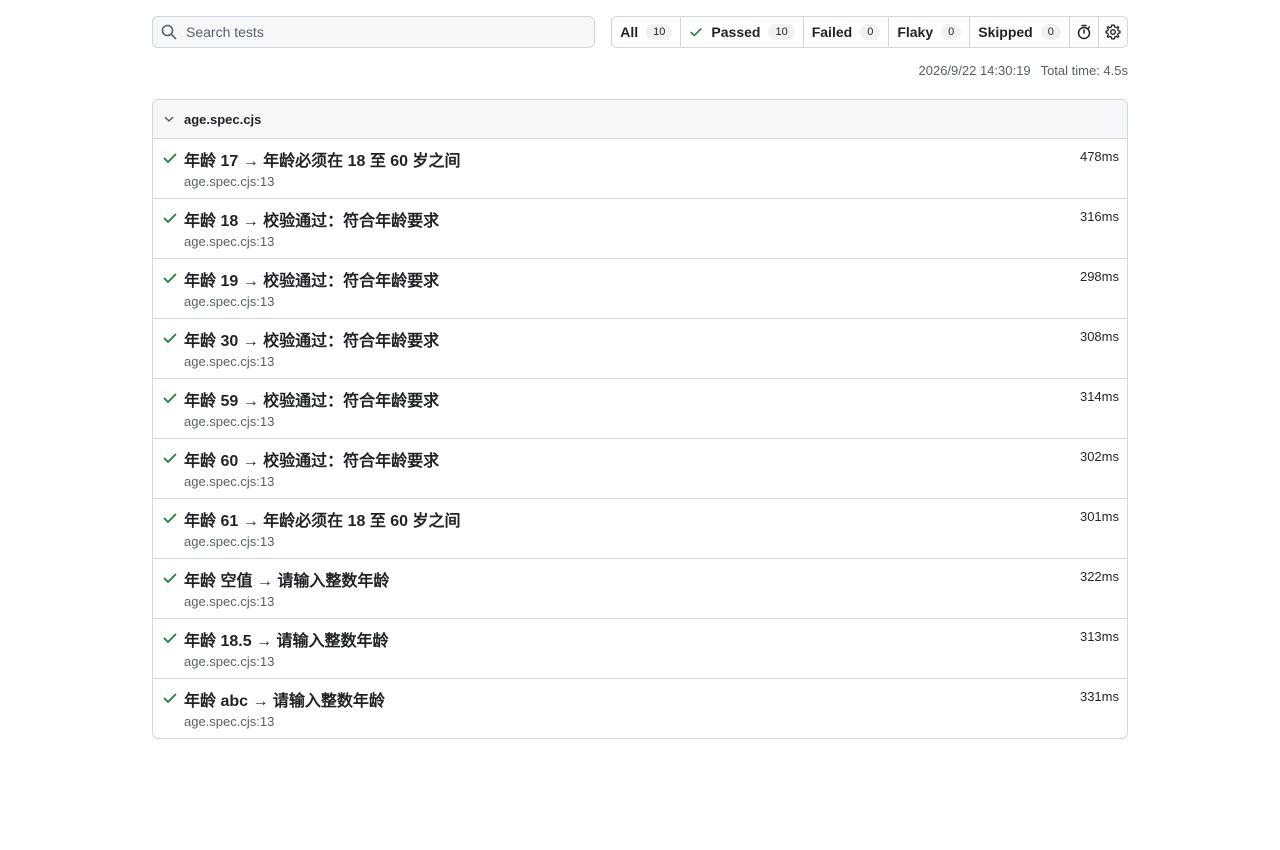  Describe the element at coordinates (640, 708) in the screenshot. I see `test-row: 年龄 abc → 请输入整数年龄 age.spec.cjs:13 331ms` at that location.